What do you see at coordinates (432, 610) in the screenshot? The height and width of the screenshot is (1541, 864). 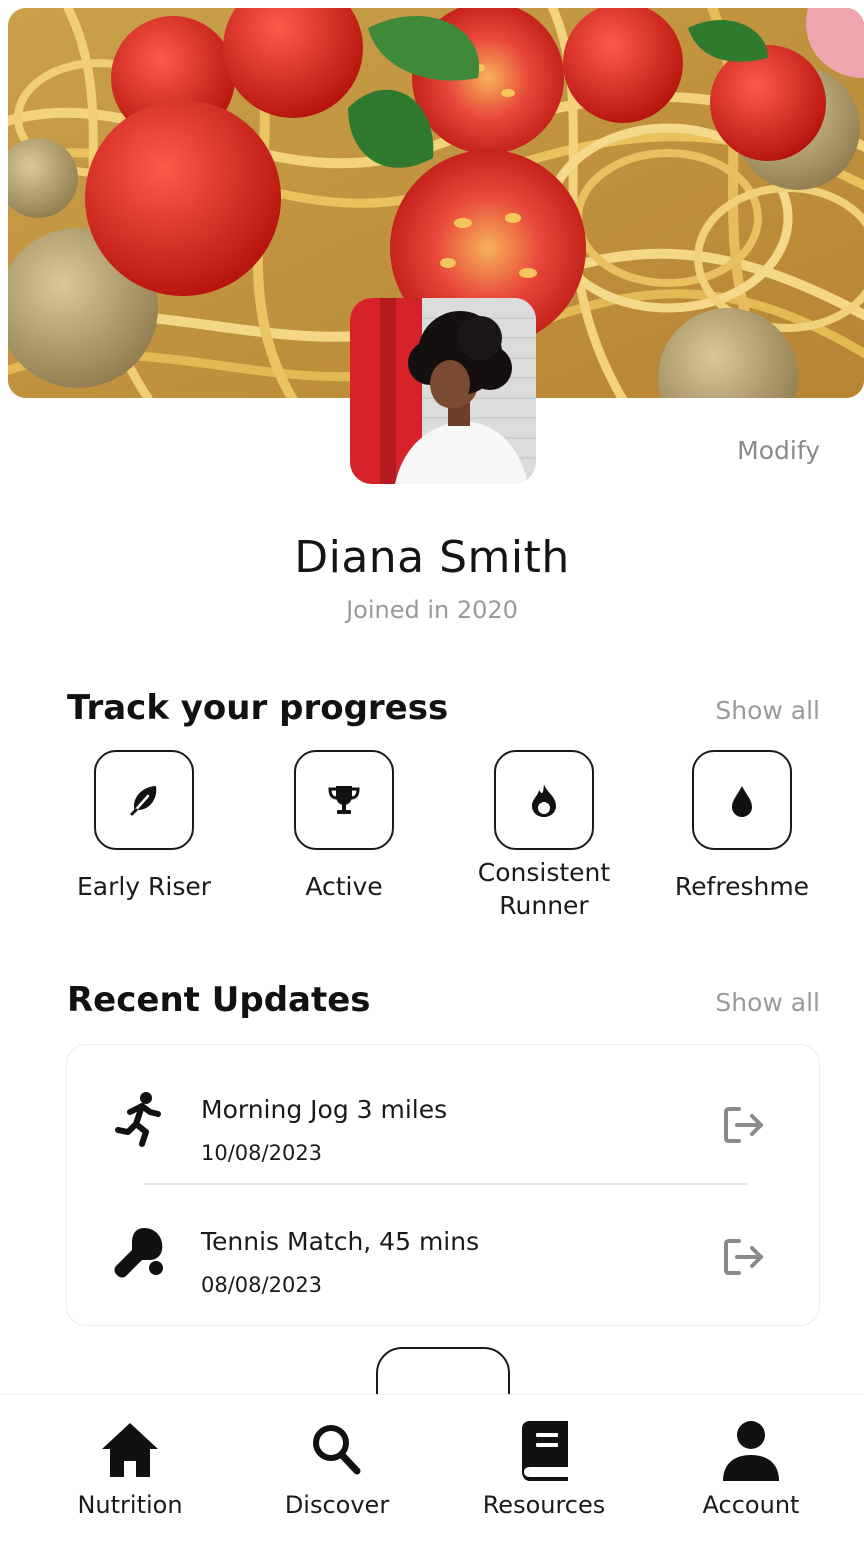 I see `joined-date: Joined in 2020` at bounding box center [432, 610].